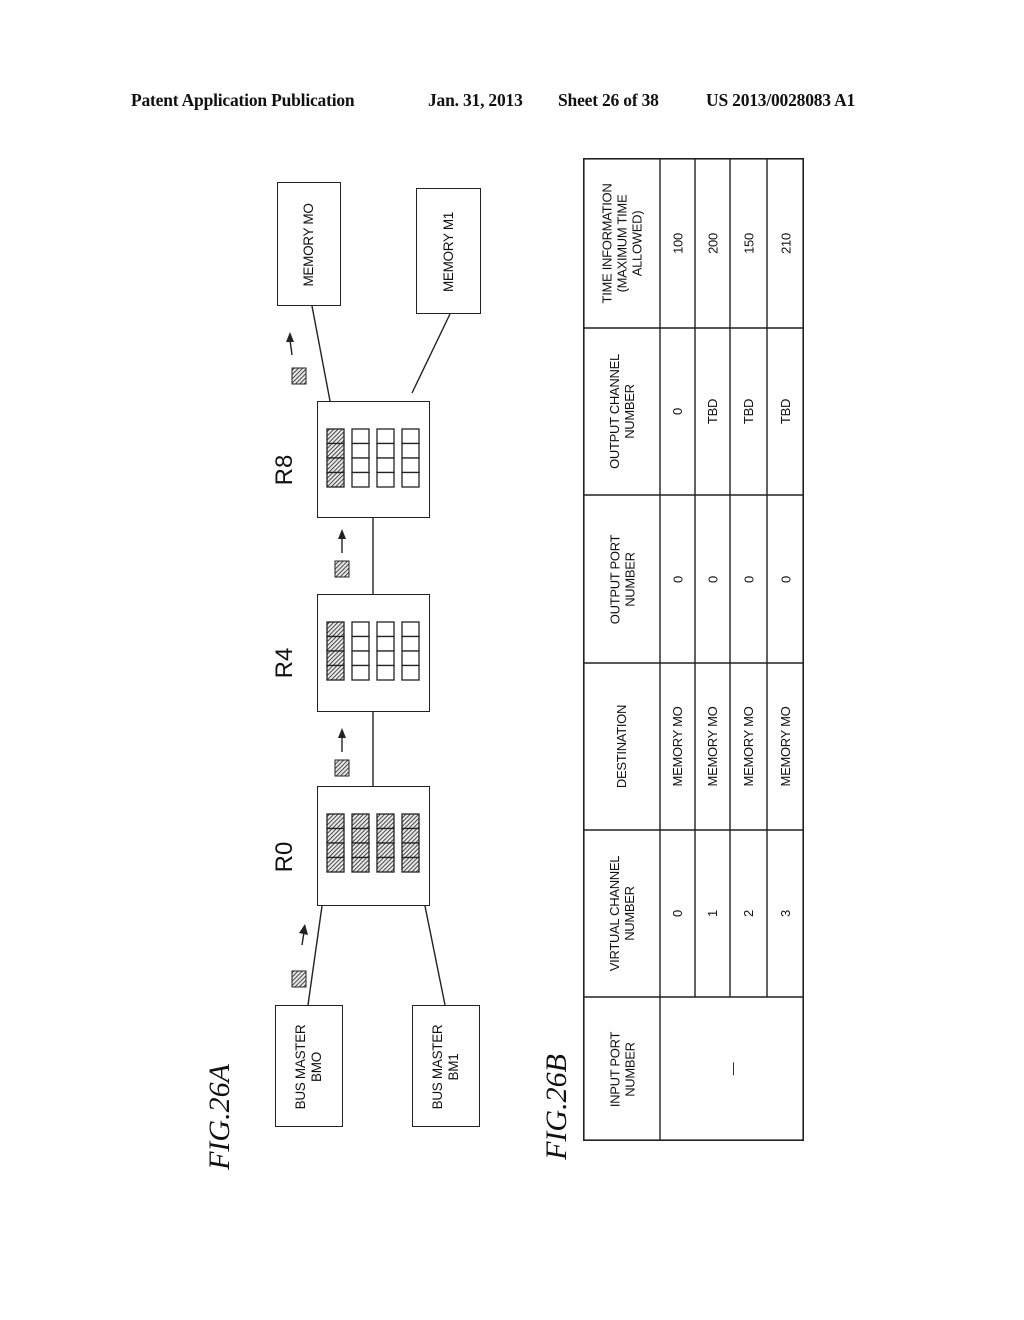 The image size is (1024, 1320). I want to click on table-cell: 100, so click(677, 243).